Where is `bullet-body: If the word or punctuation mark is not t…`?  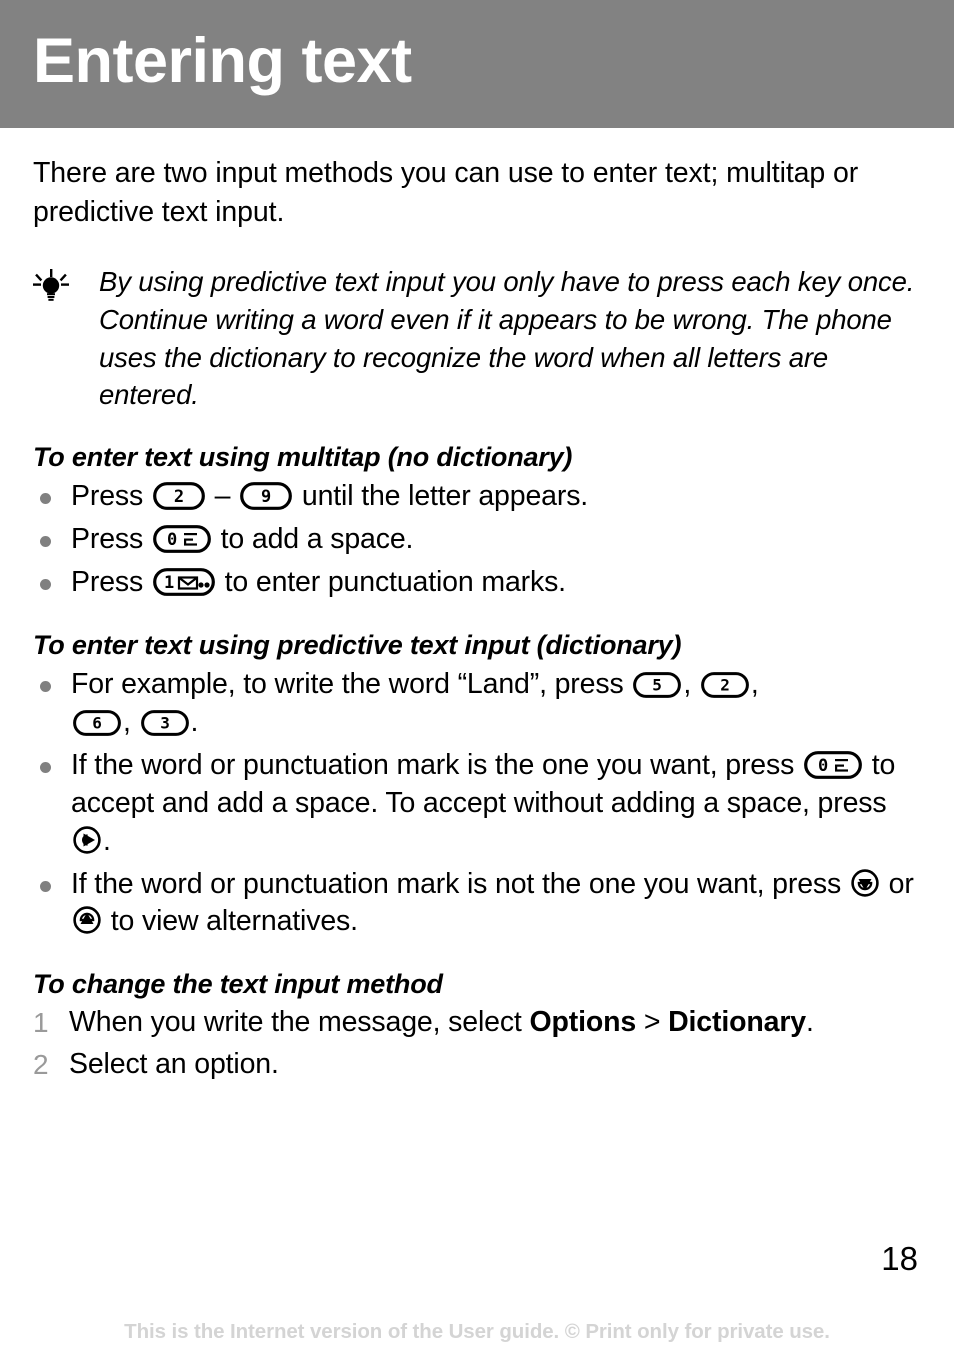 bullet-body: If the word or punctuation mark is not t… is located at coordinates (496, 904).